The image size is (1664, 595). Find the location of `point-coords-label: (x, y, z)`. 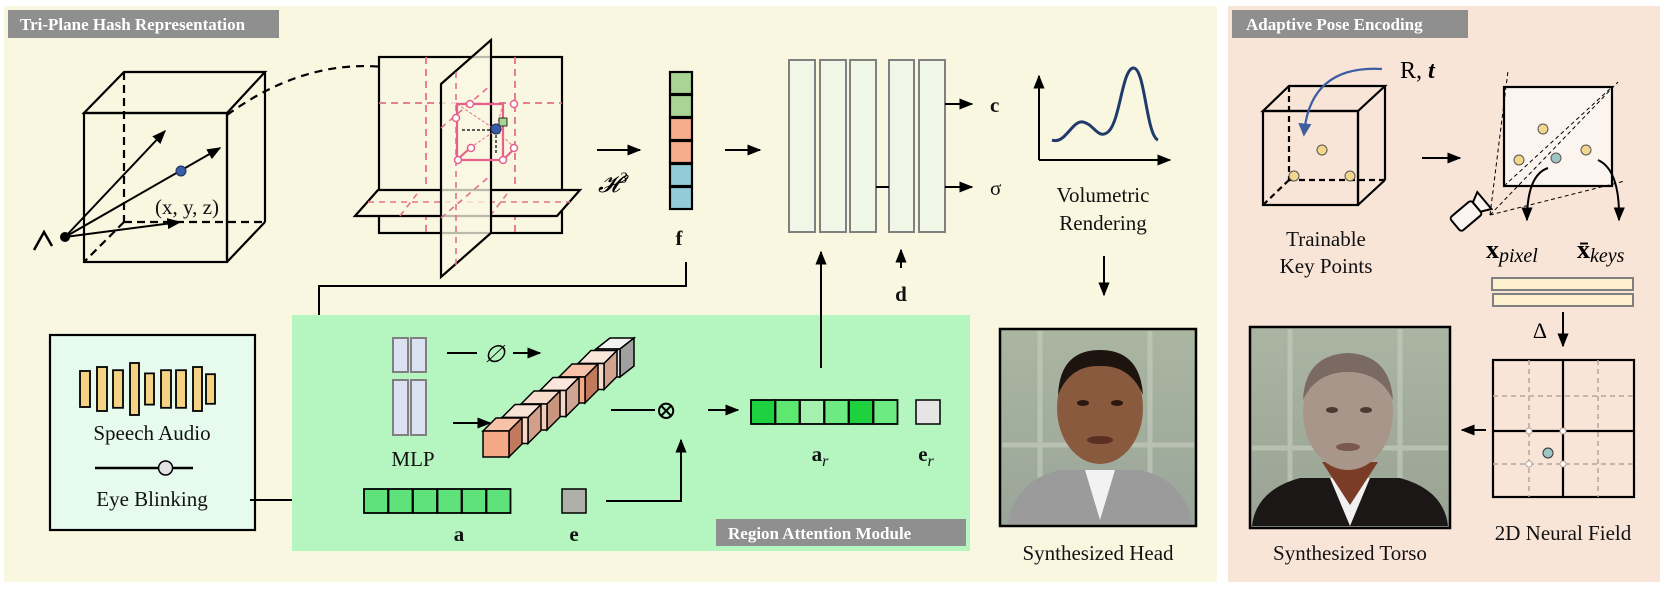

point-coords-label: (x, y, z) is located at coordinates (187, 207).